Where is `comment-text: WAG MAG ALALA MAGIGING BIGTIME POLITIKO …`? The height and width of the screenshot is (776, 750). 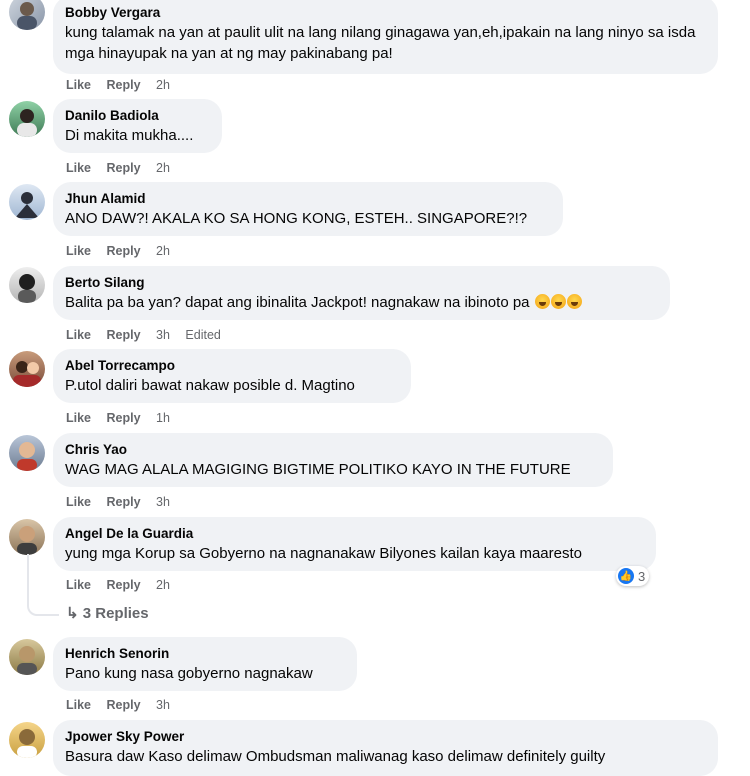
comment-text: WAG MAG ALALA MAGIGING BIGTIME POLITIKO … is located at coordinates (318, 469).